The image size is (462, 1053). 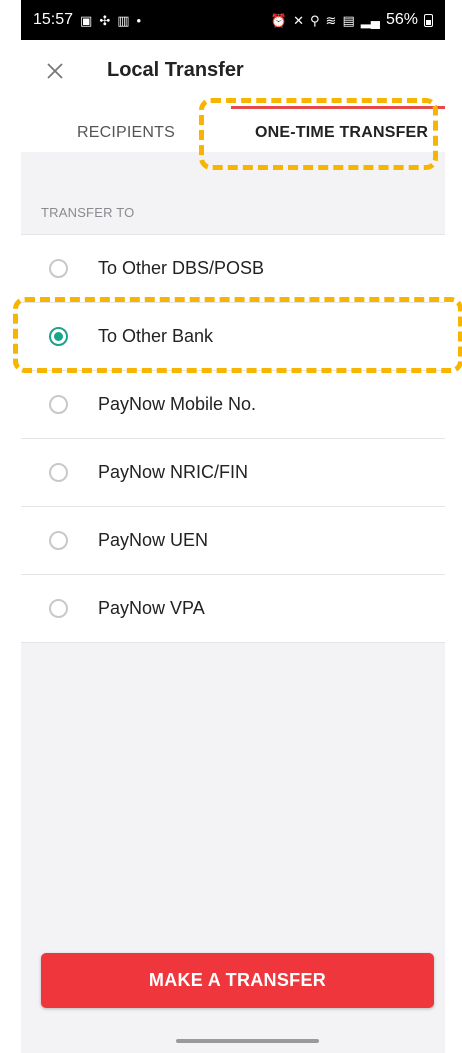 I want to click on option-paynow-vpa: PayNow VPA, so click(x=233, y=609).